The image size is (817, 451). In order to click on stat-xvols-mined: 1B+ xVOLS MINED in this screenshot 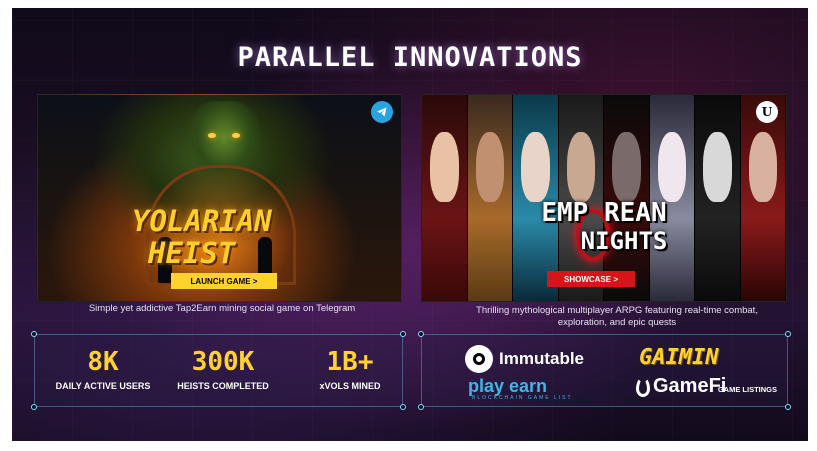, I will do `click(350, 369)`.